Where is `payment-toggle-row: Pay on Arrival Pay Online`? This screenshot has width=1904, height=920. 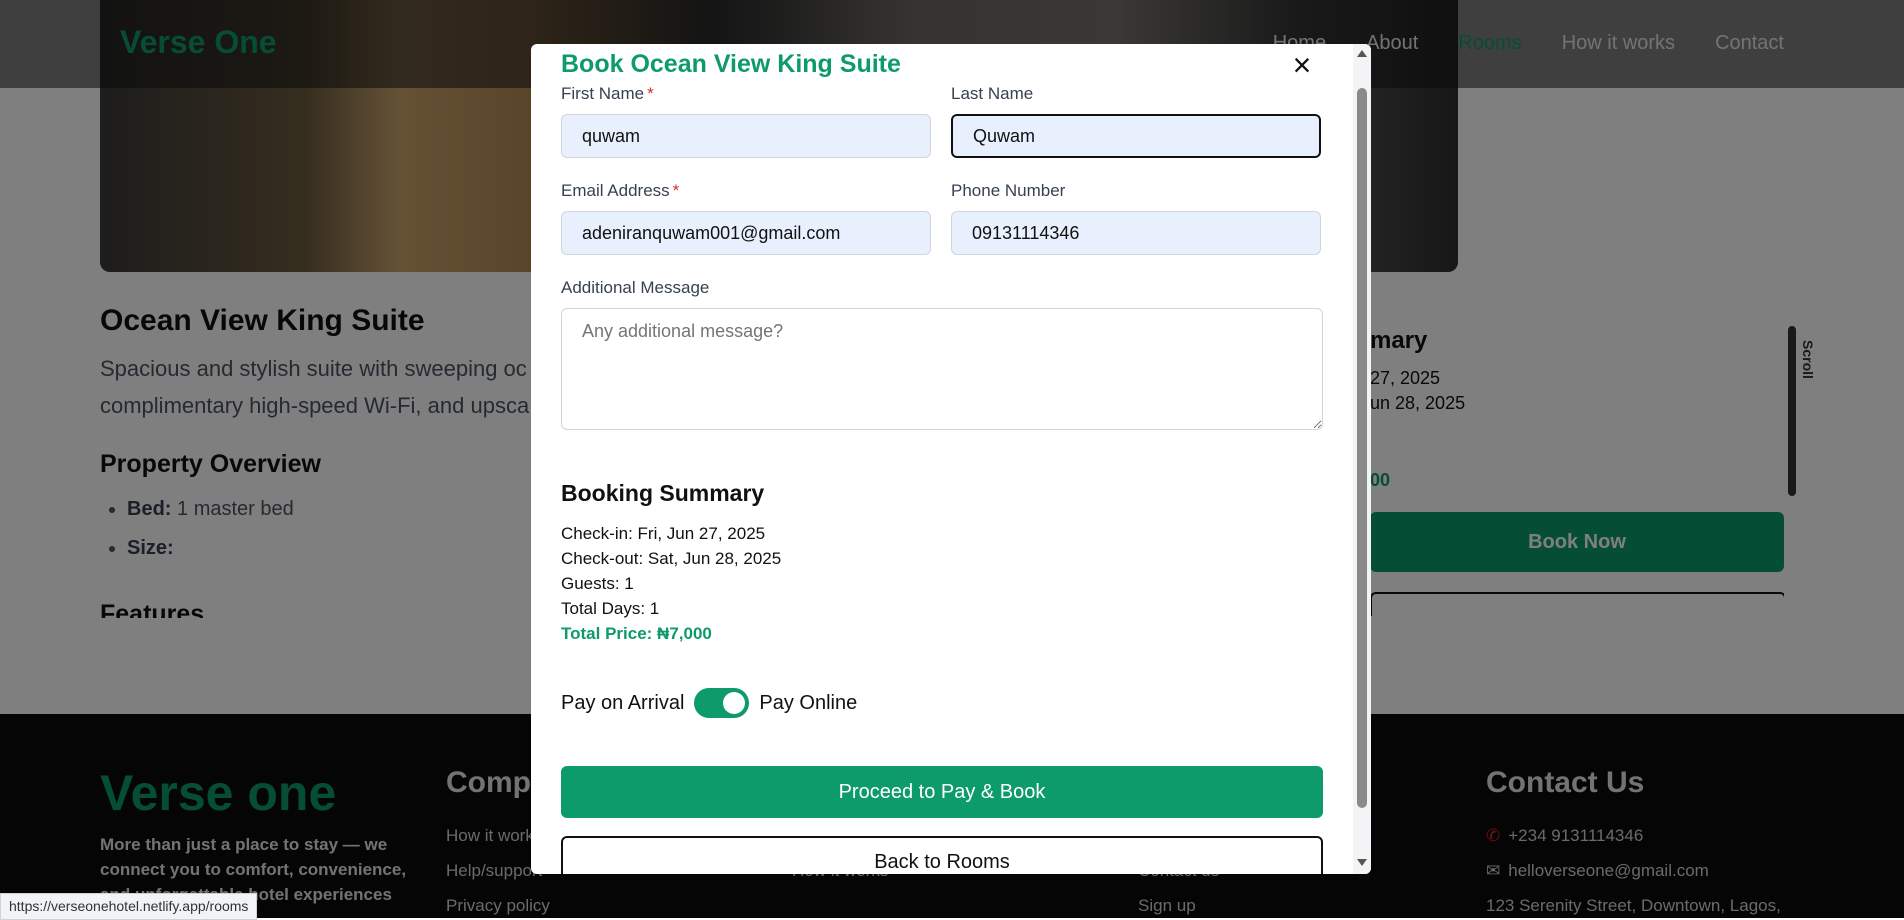 payment-toggle-row: Pay on Arrival Pay Online is located at coordinates (709, 703).